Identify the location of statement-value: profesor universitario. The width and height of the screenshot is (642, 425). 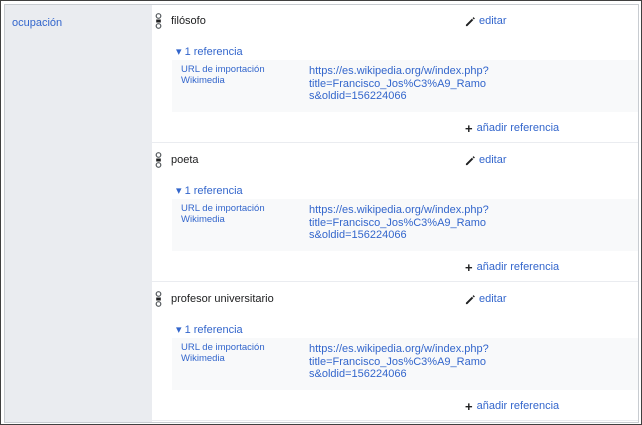
(222, 299).